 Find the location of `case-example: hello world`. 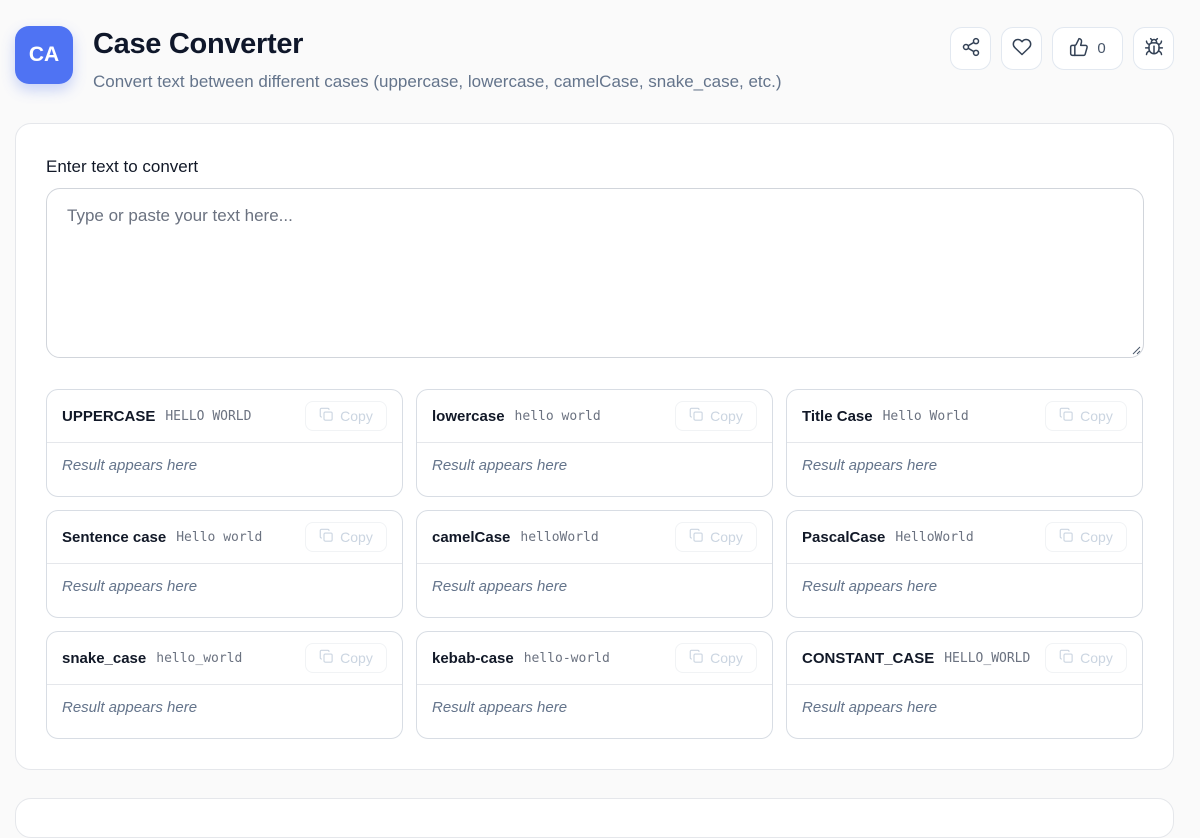

case-example: hello world is located at coordinates (557, 416).